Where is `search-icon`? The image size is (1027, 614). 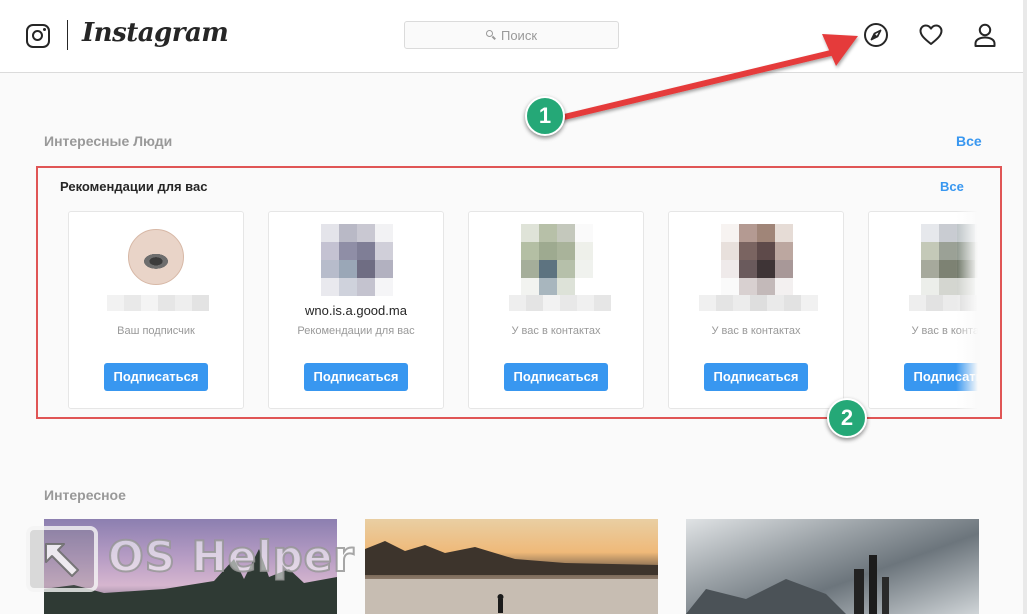
search-icon is located at coordinates (490, 35).